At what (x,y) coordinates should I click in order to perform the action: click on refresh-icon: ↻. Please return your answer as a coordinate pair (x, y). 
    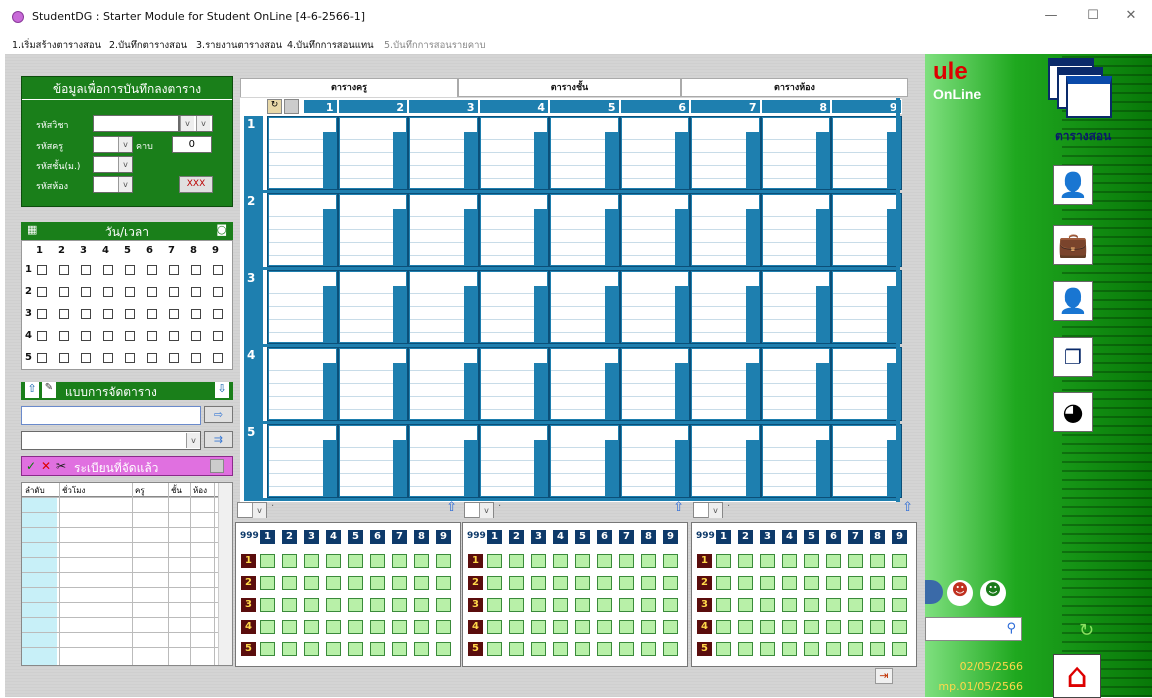
    Looking at the image, I should click on (1086, 630).